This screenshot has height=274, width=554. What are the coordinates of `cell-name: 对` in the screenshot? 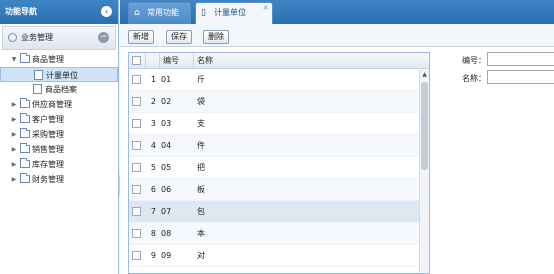 It's located at (201, 255).